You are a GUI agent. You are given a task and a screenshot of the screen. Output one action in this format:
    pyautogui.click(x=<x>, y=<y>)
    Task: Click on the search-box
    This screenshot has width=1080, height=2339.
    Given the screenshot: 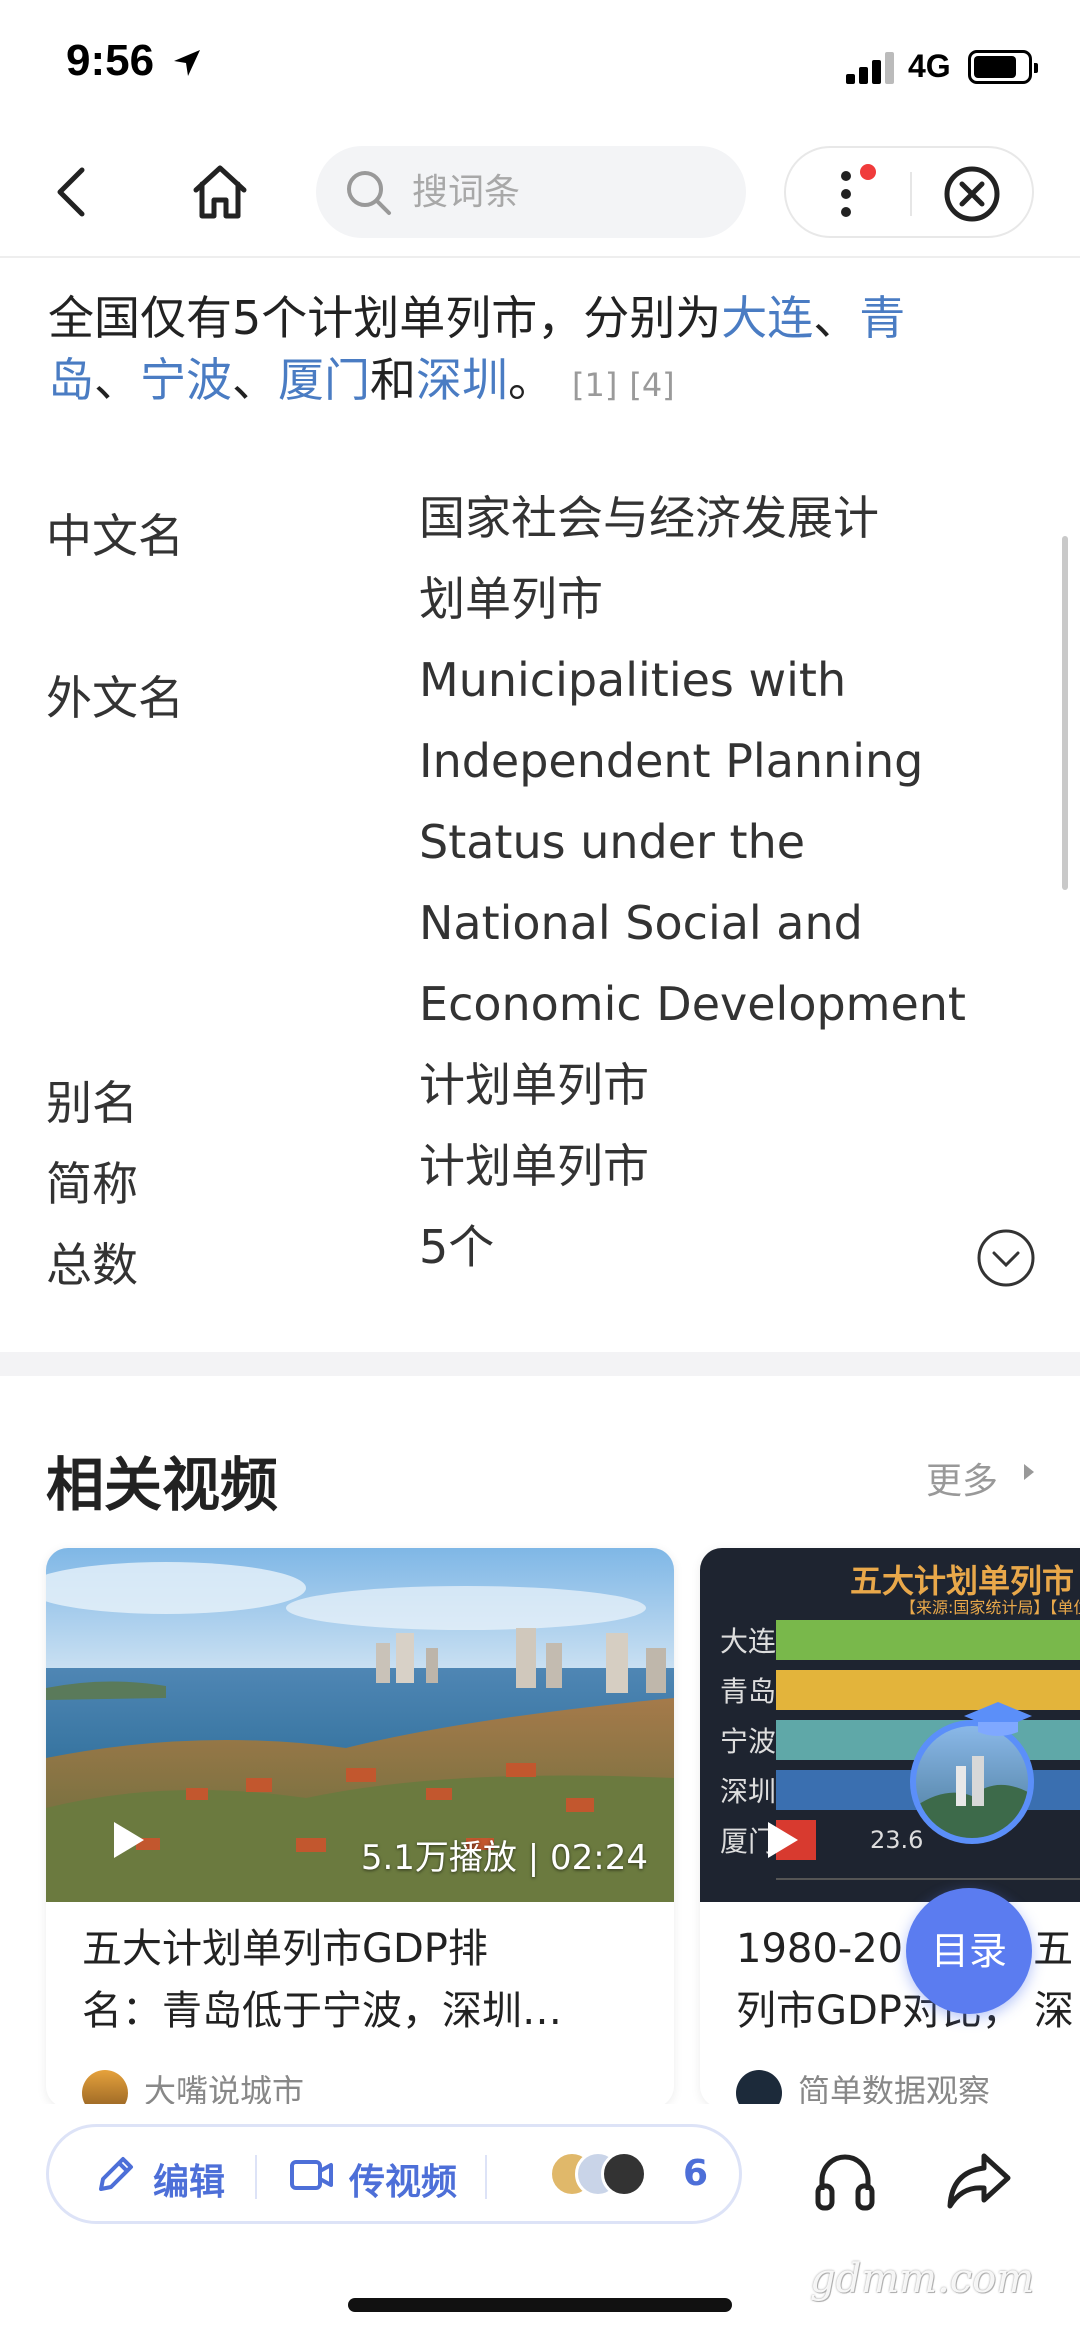 What is the action you would take?
    pyautogui.click(x=531, y=192)
    